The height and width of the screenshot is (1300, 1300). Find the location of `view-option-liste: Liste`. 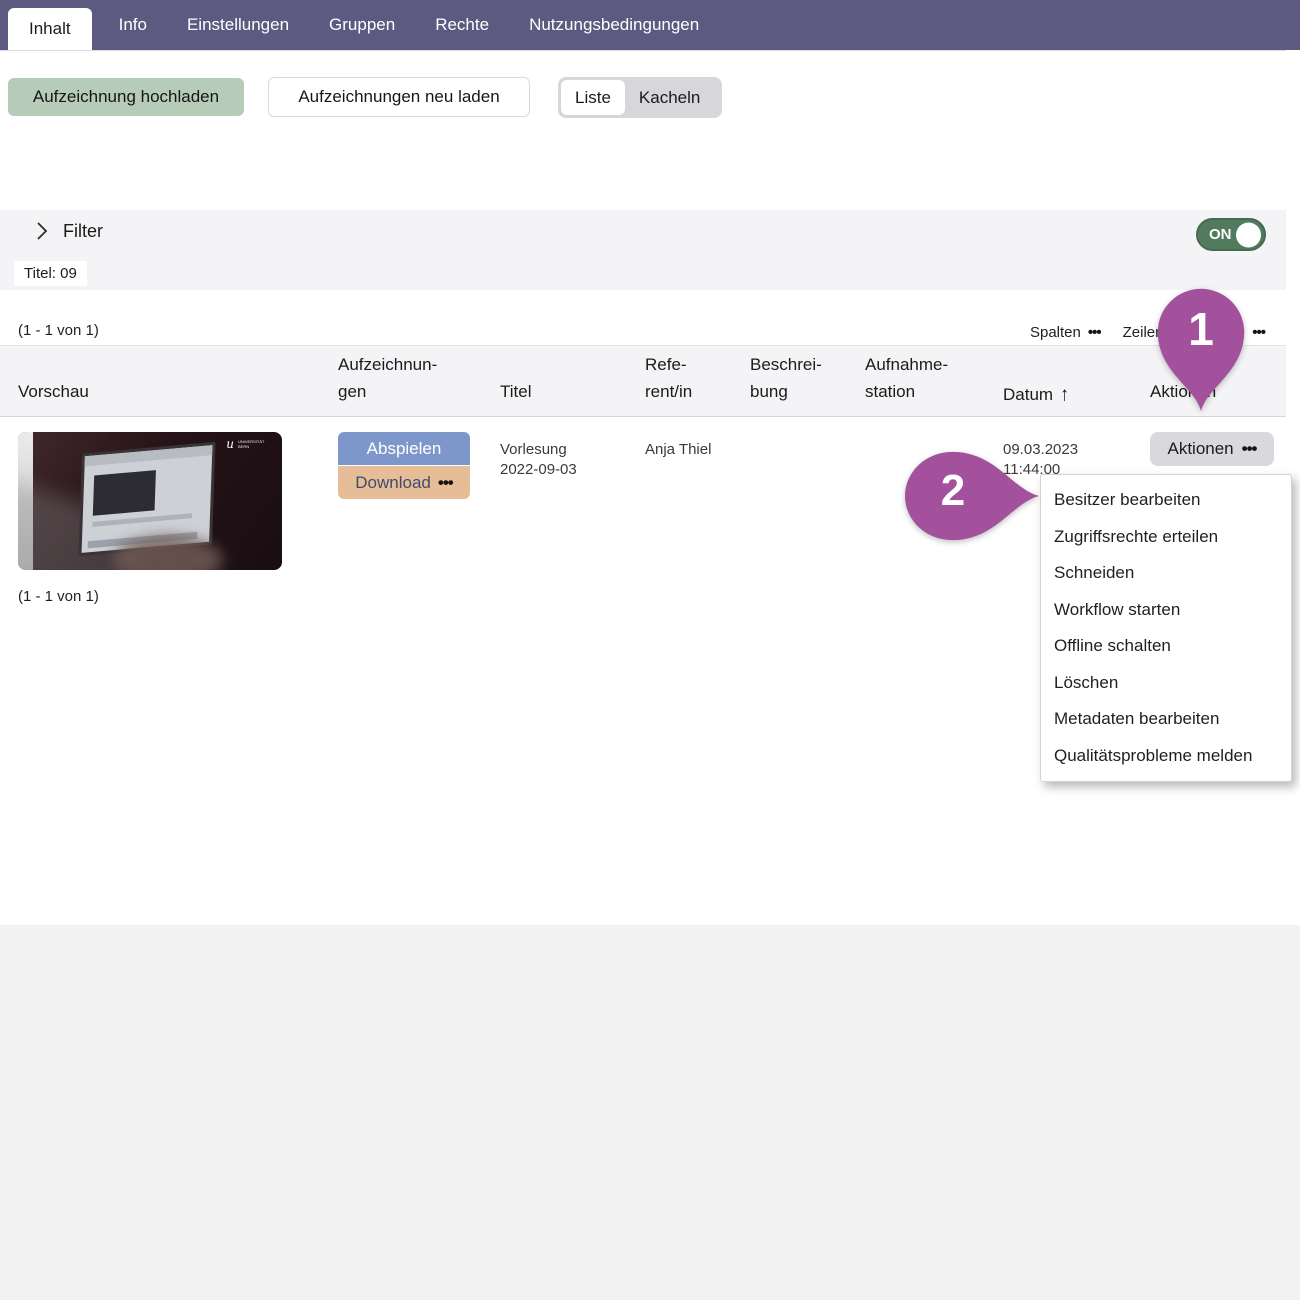

view-option-liste: Liste is located at coordinates (593, 97).